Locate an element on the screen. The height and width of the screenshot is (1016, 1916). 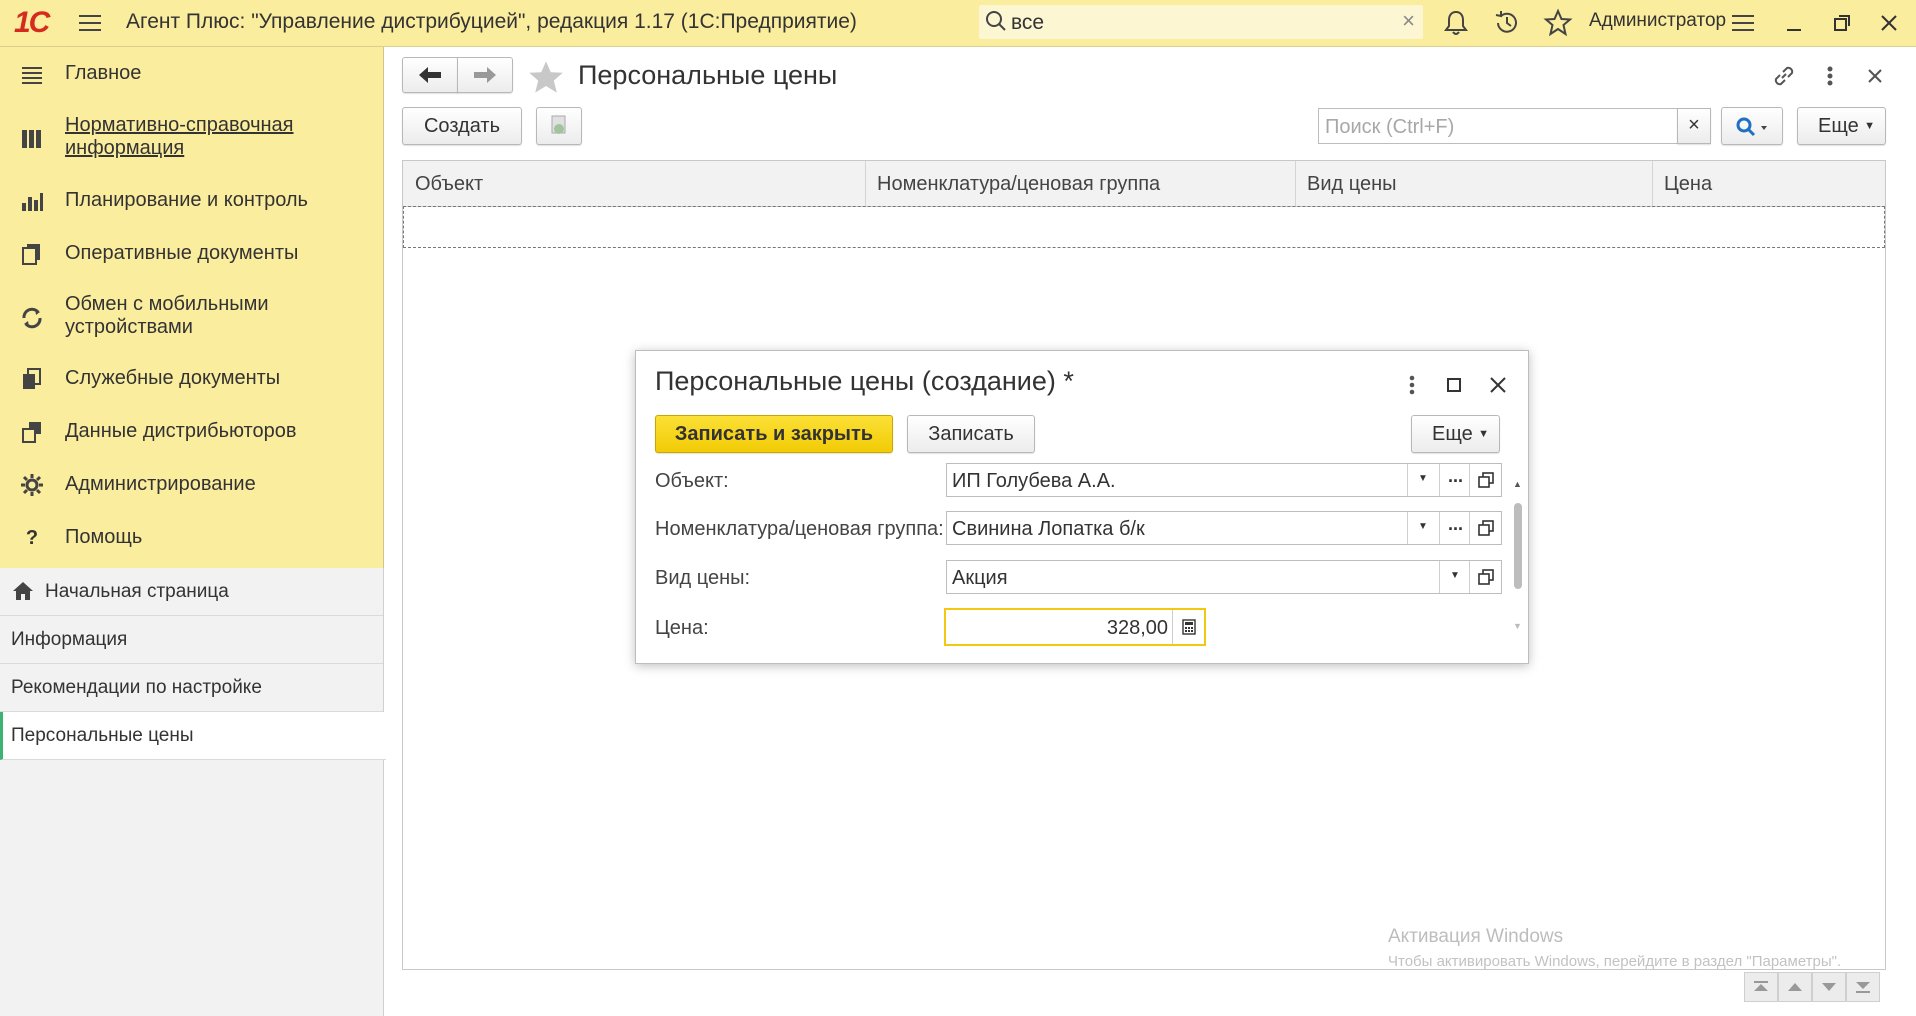
more-button: Еще ▼ is located at coordinates (1841, 126).